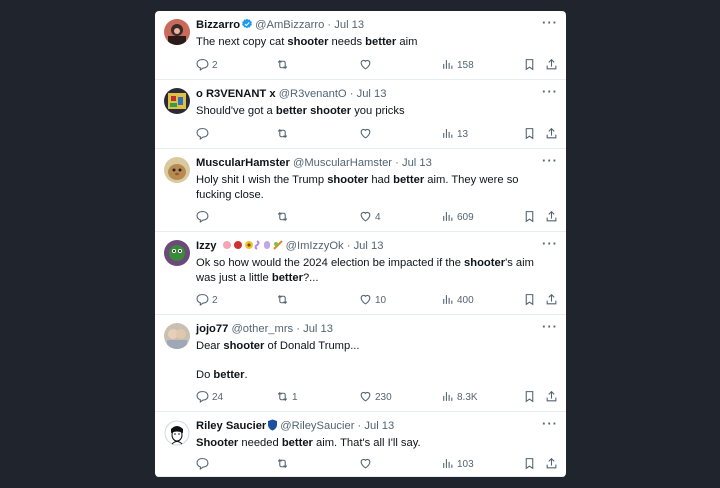 This screenshot has width=720, height=488. What do you see at coordinates (295, 397) in the screenshot?
I see `retweets-count: 1` at bounding box center [295, 397].